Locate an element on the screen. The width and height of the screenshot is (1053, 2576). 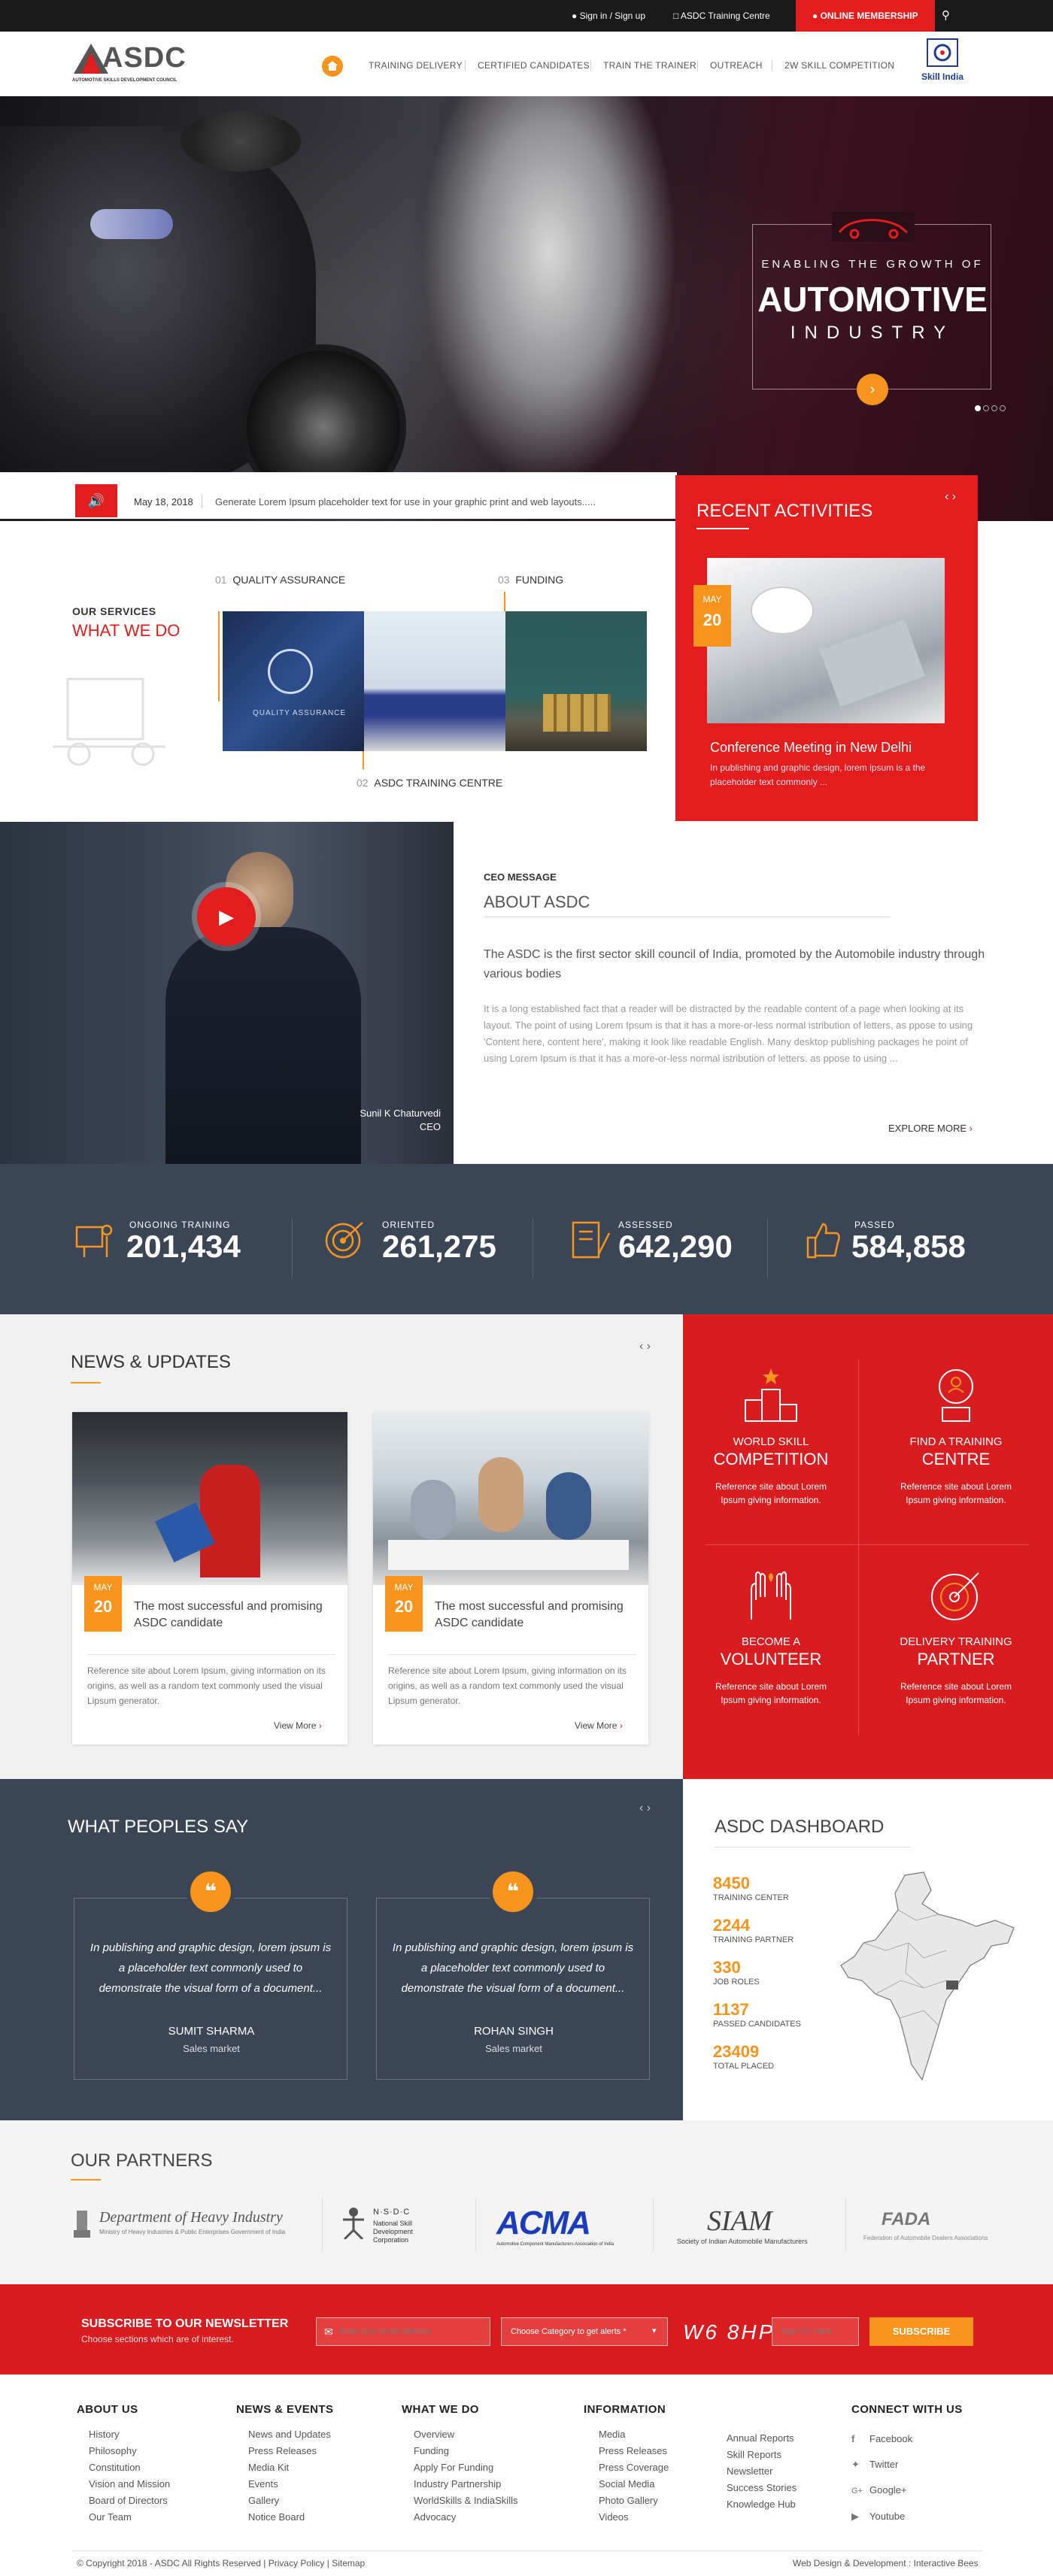
footer-link: Events is located at coordinates (290, 2484).